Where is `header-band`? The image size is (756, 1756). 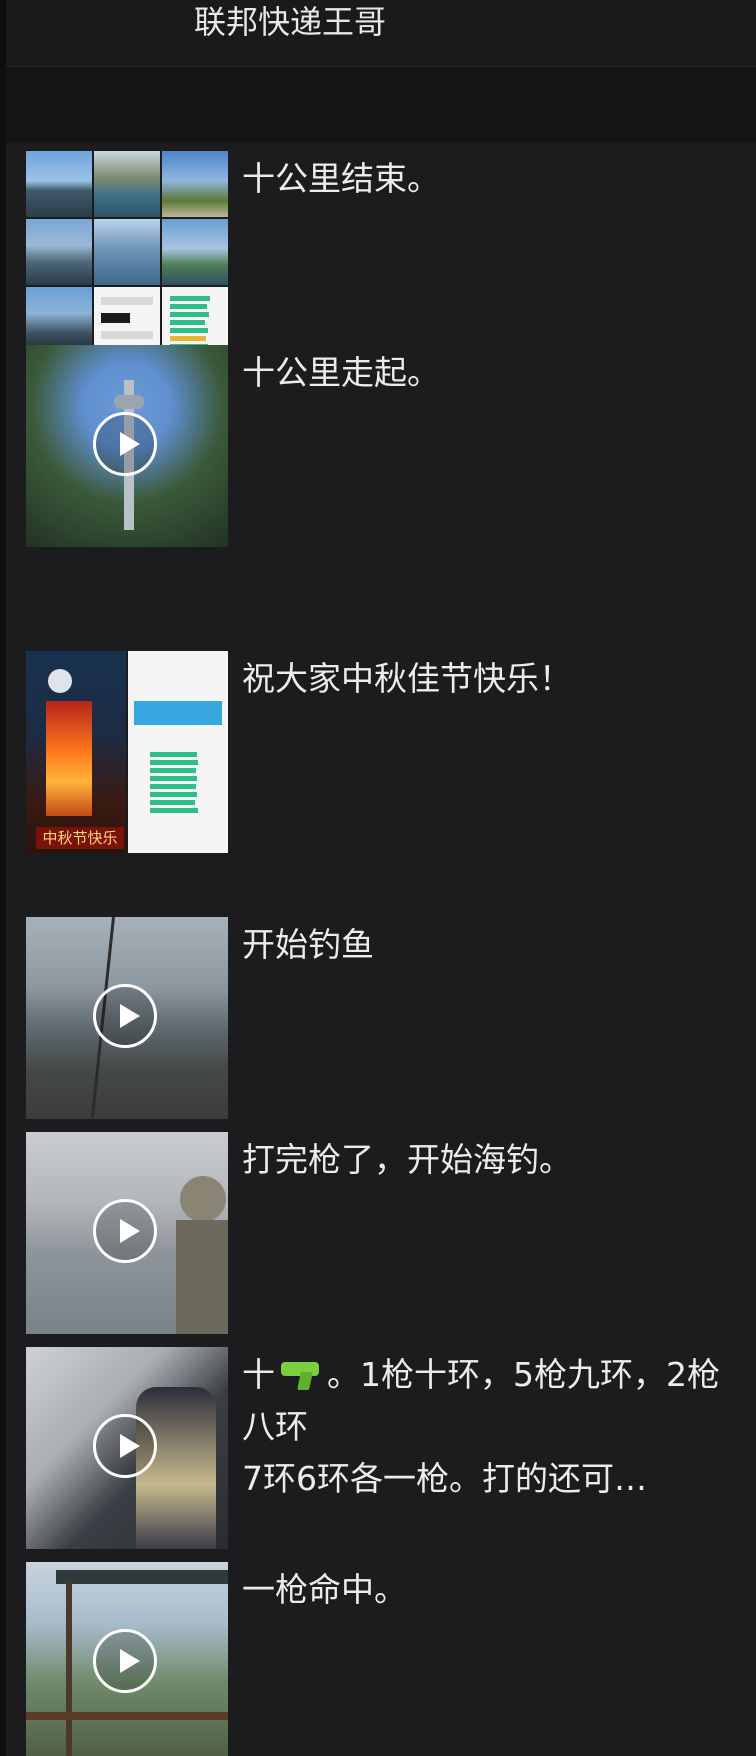 header-band is located at coordinates (381, 105).